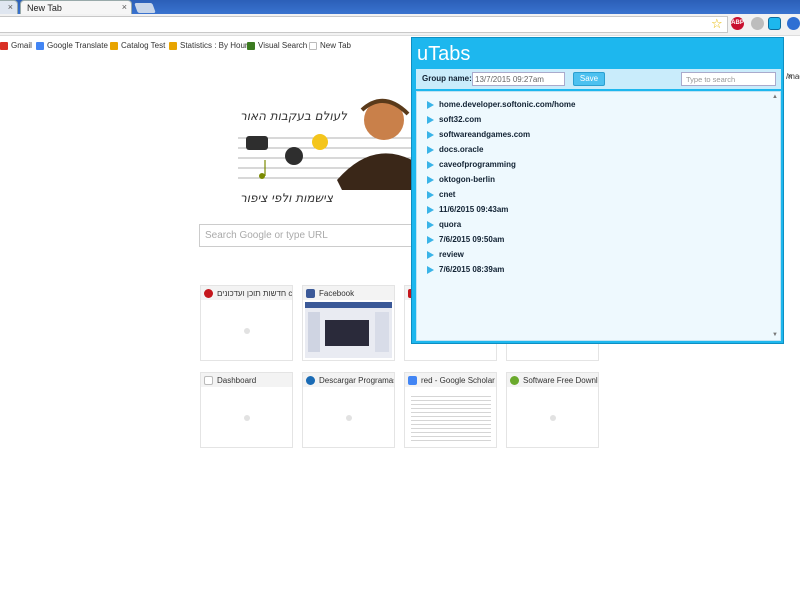  What do you see at coordinates (757, 23) in the screenshot?
I see `extension-gray-icon` at bounding box center [757, 23].